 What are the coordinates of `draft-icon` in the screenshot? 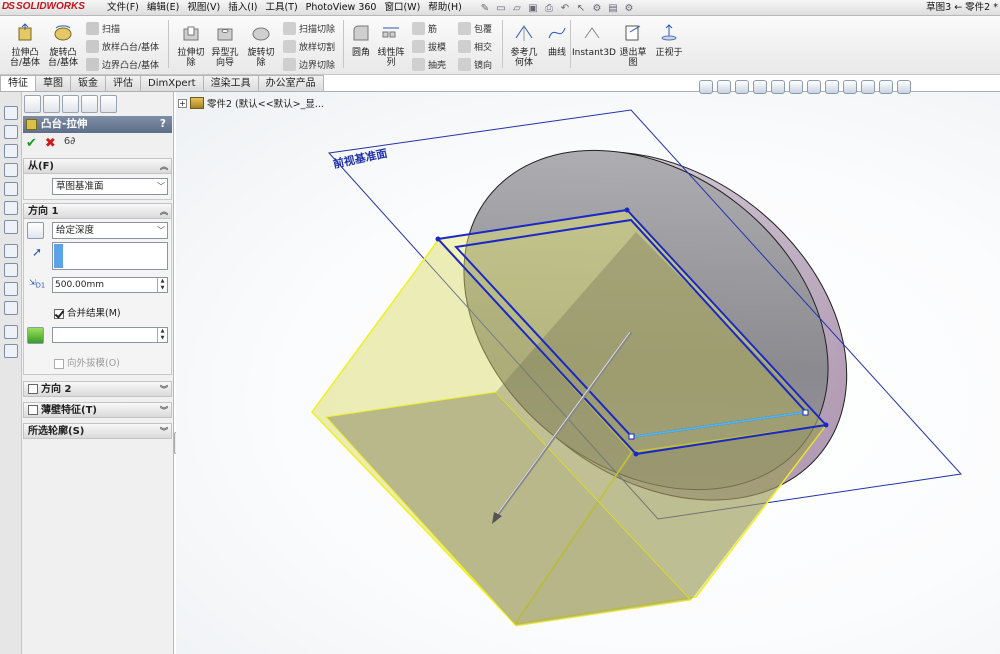 It's located at (418, 46).